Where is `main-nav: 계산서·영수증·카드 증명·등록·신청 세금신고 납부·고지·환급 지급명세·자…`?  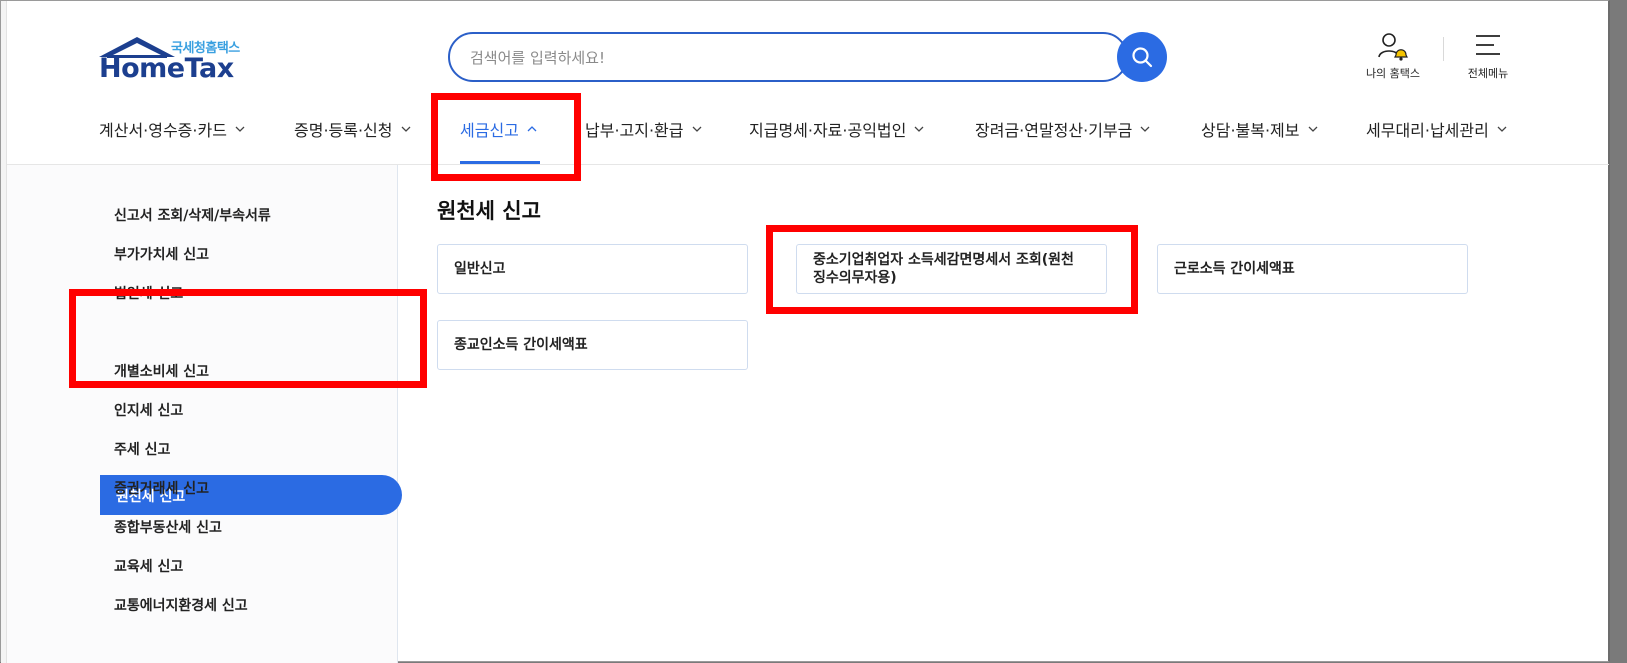
main-nav: 계산서·영수증·카드 증명·등록·신청 세금신고 납부·고지·환급 지급명세·자… is located at coordinates (805, 137).